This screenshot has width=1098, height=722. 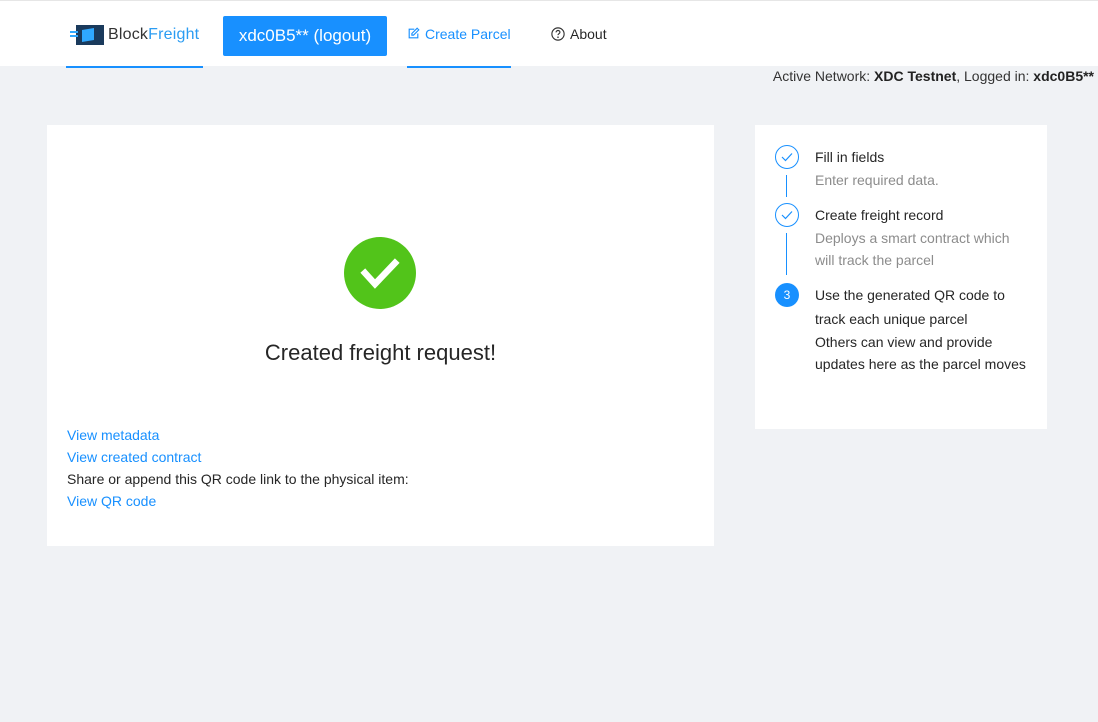 I want to click on check-circle-icon, so click(x=380, y=273).